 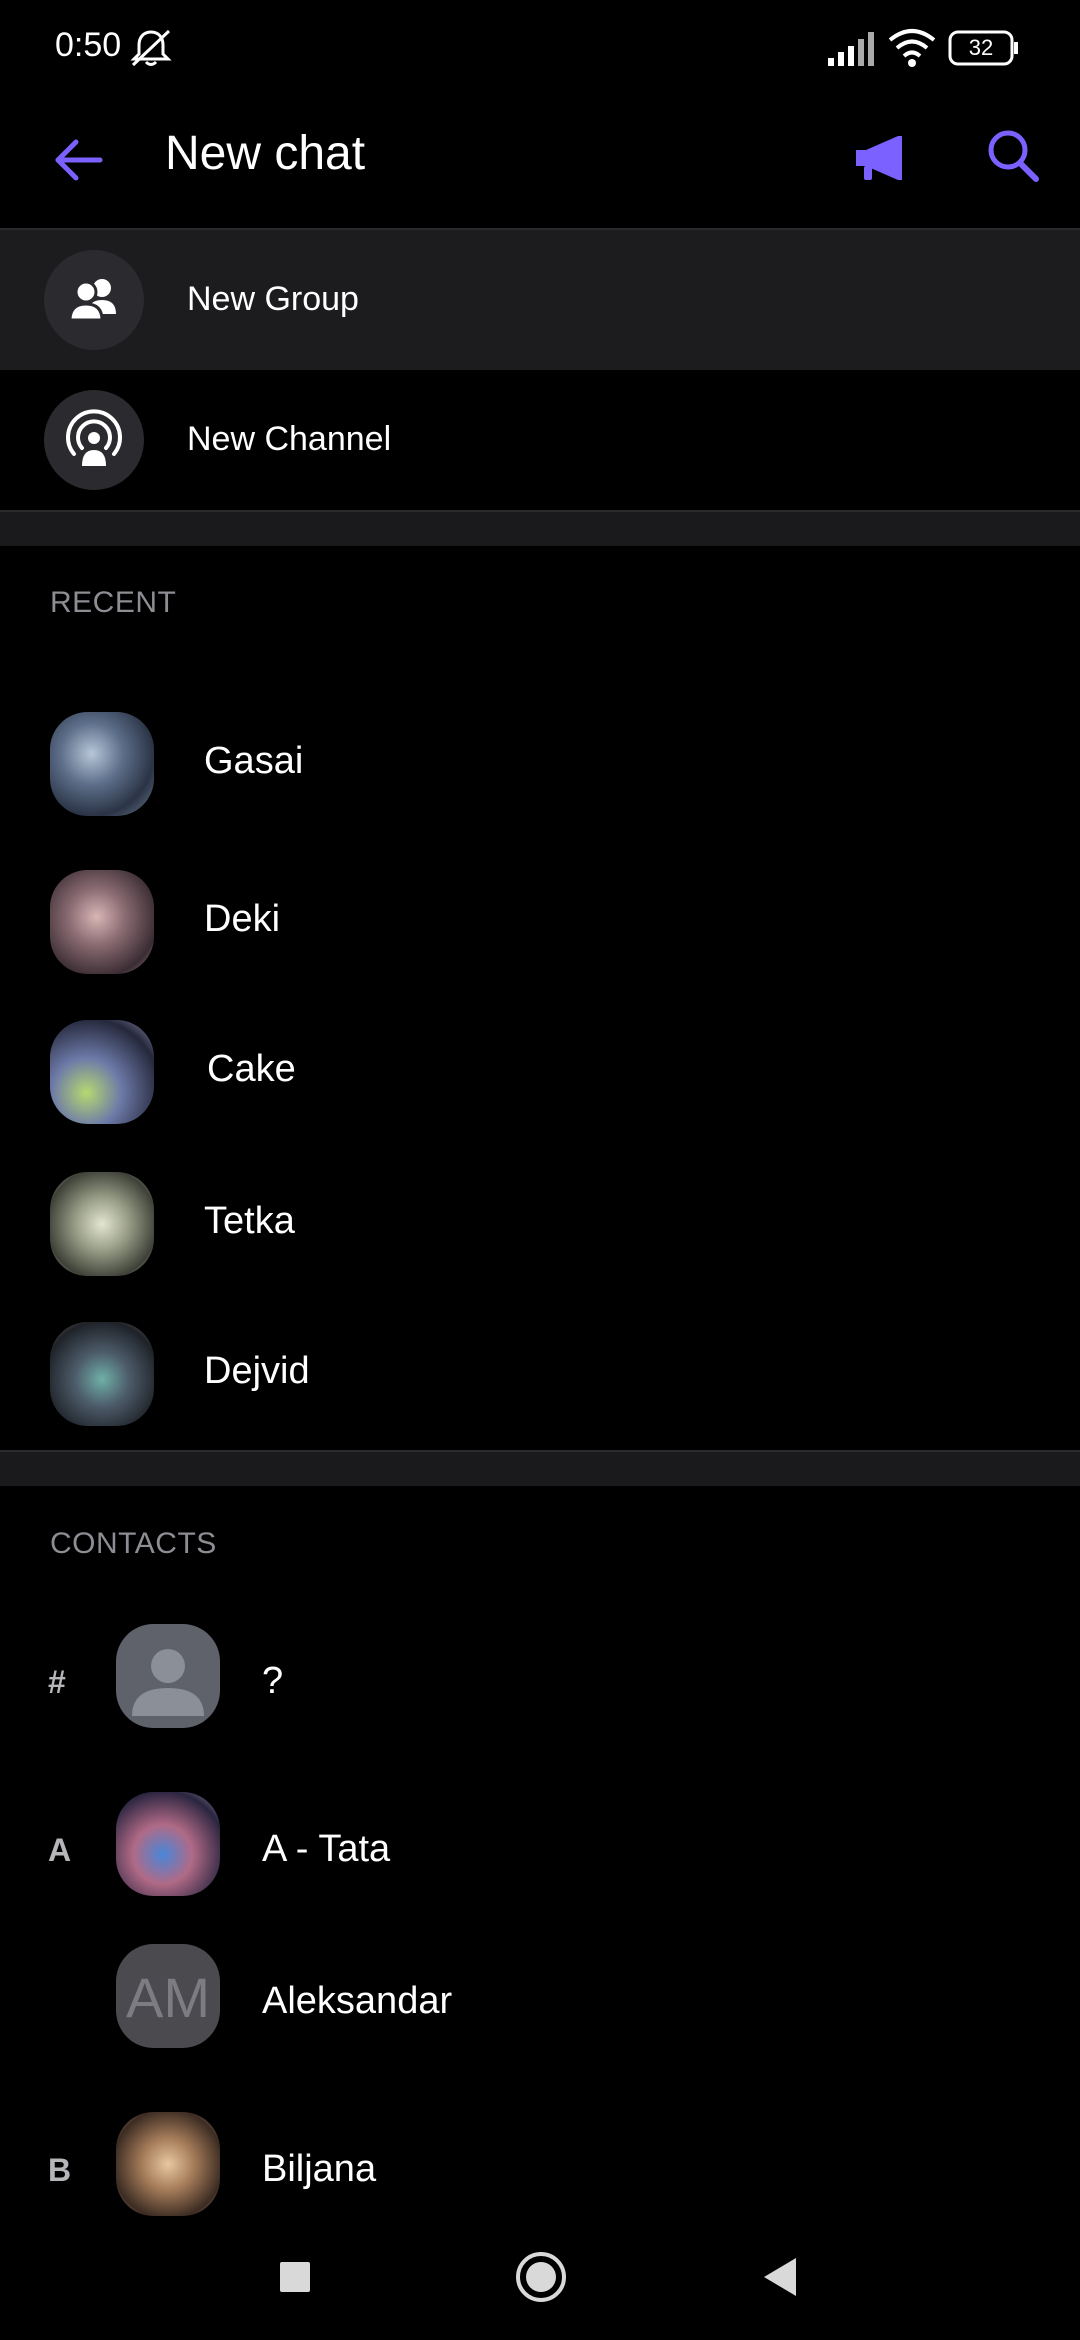 I want to click on contact-name: Biljana, so click(x=319, y=2169).